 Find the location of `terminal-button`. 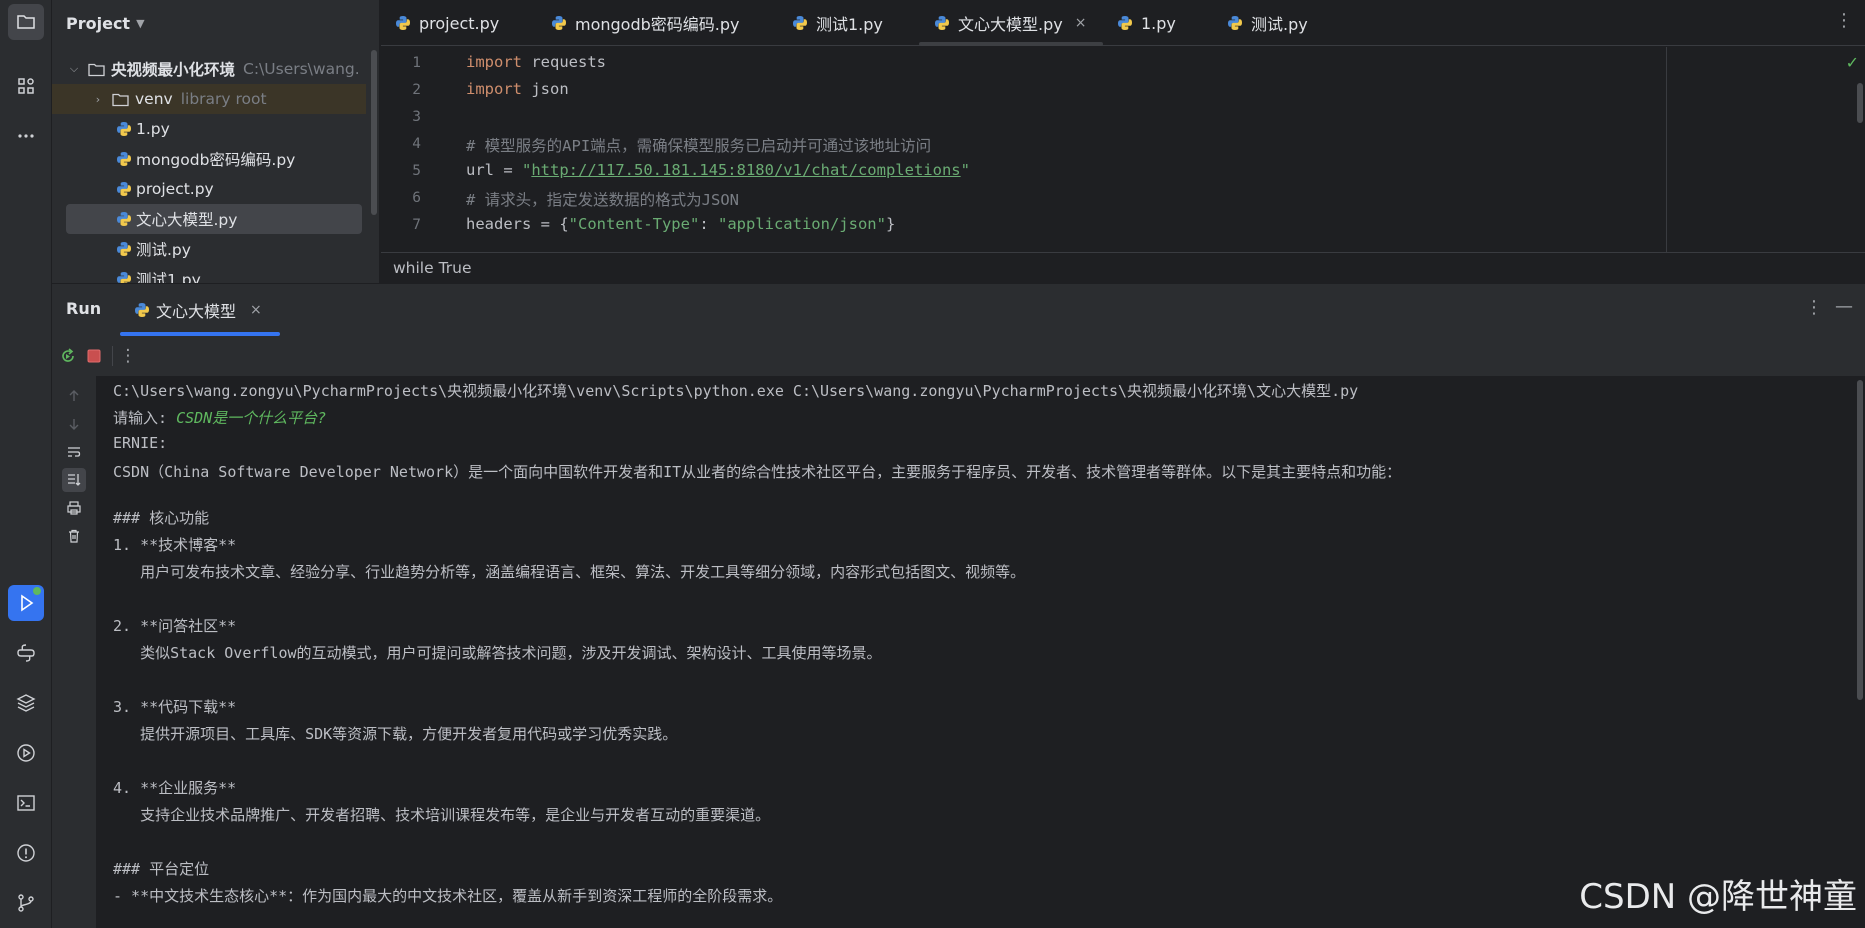

terminal-button is located at coordinates (26, 803).